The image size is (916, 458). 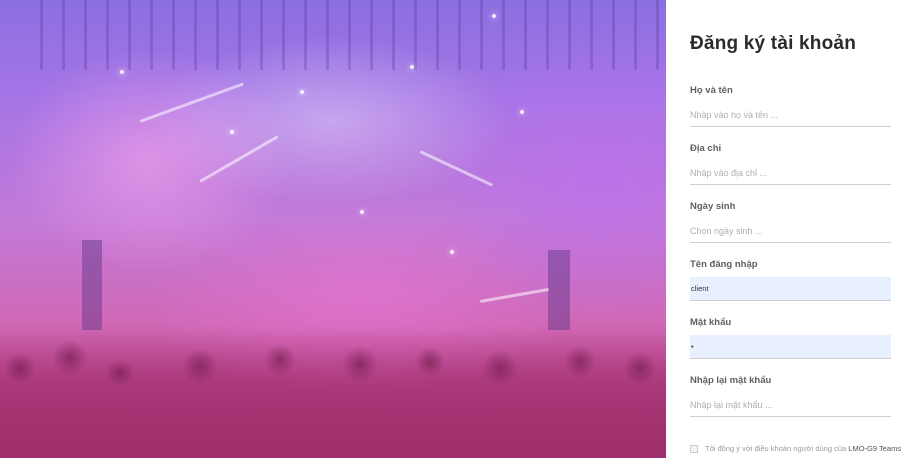 I want to click on address-label: Địa chỉ, so click(x=706, y=148).